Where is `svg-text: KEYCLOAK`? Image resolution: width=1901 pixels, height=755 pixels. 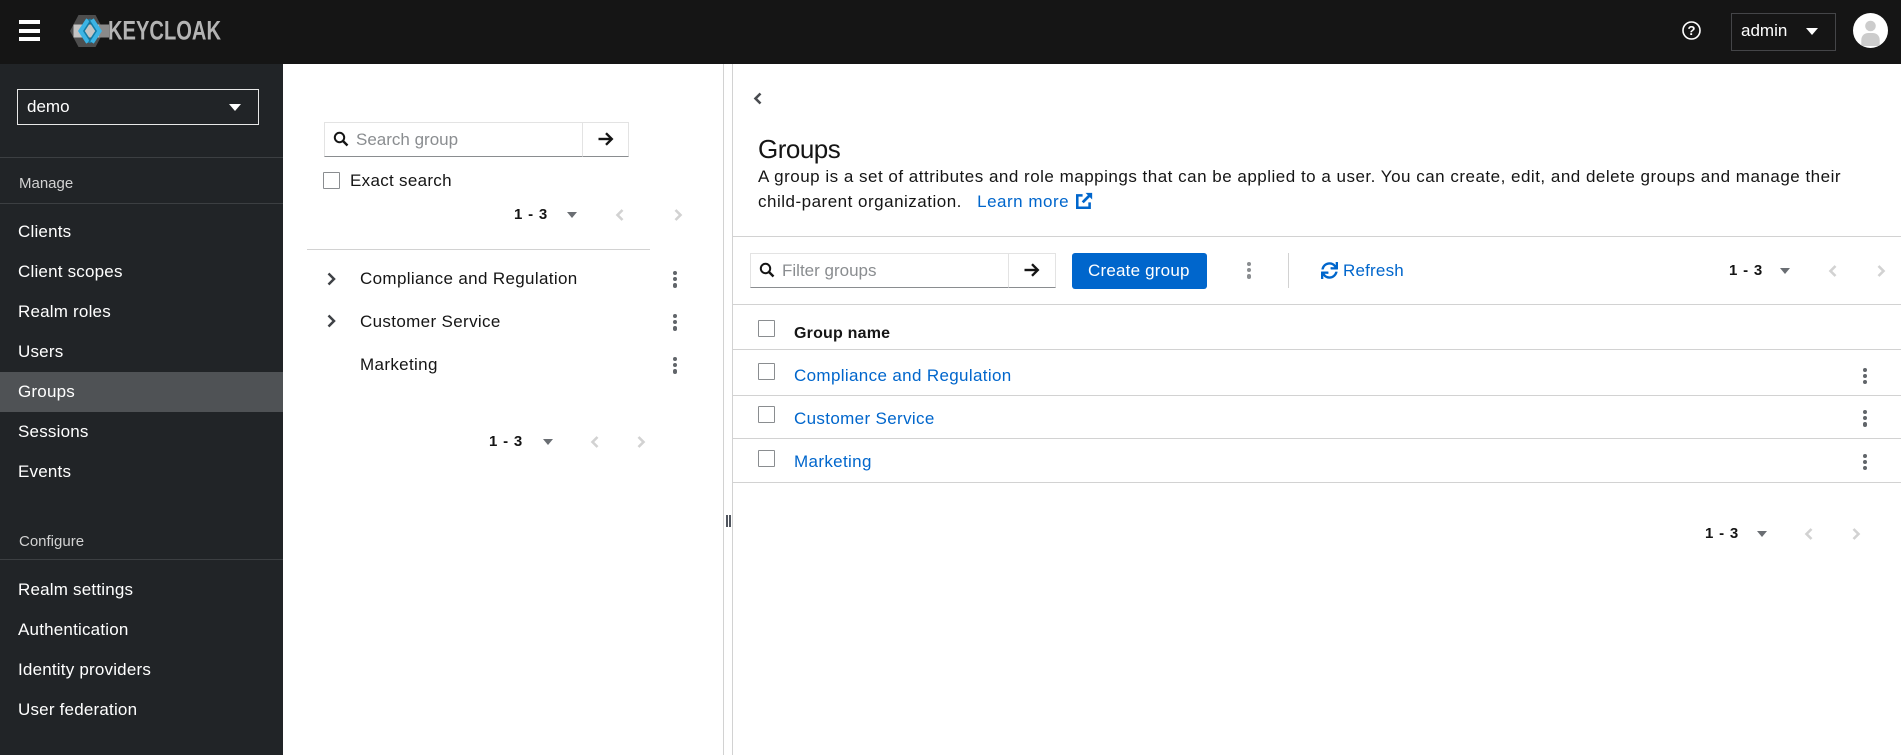 svg-text: KEYCLOAK is located at coordinates (164, 31).